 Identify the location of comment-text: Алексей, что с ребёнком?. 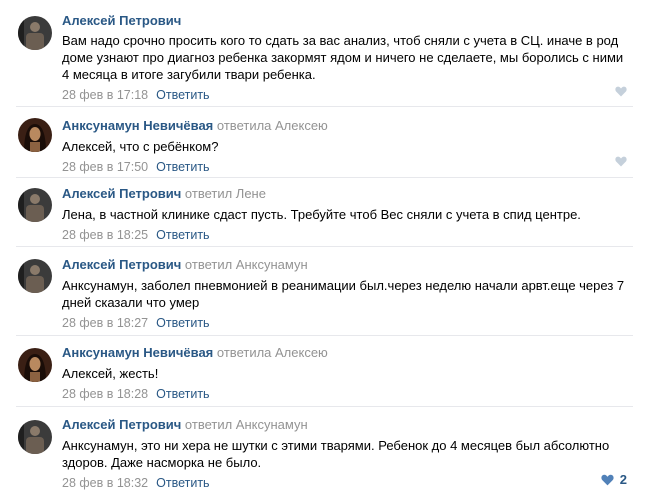
(140, 146).